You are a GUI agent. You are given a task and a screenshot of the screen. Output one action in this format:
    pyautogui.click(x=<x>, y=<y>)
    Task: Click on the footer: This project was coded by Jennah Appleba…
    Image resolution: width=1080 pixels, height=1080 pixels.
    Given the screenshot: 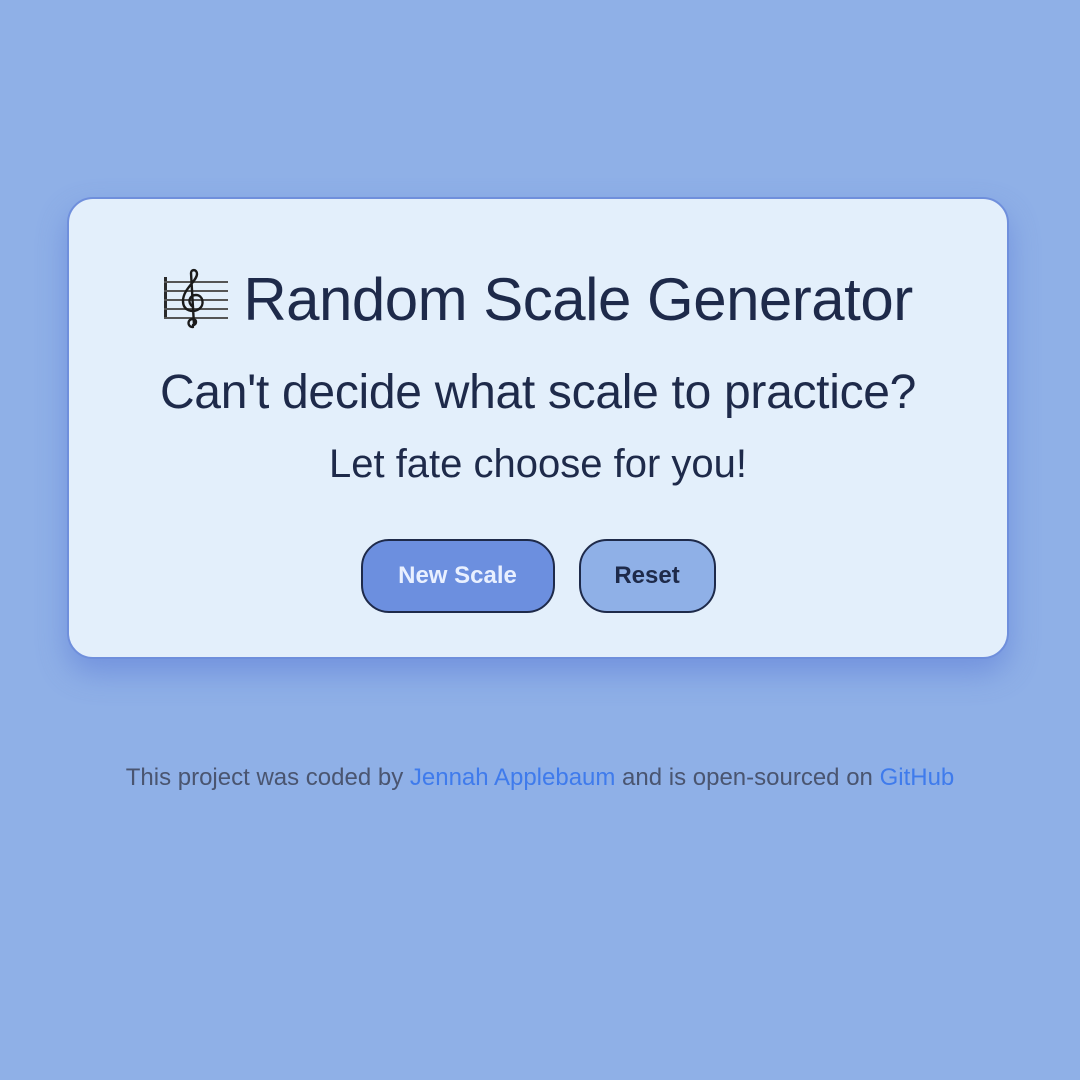 What is the action you would take?
    pyautogui.click(x=540, y=778)
    